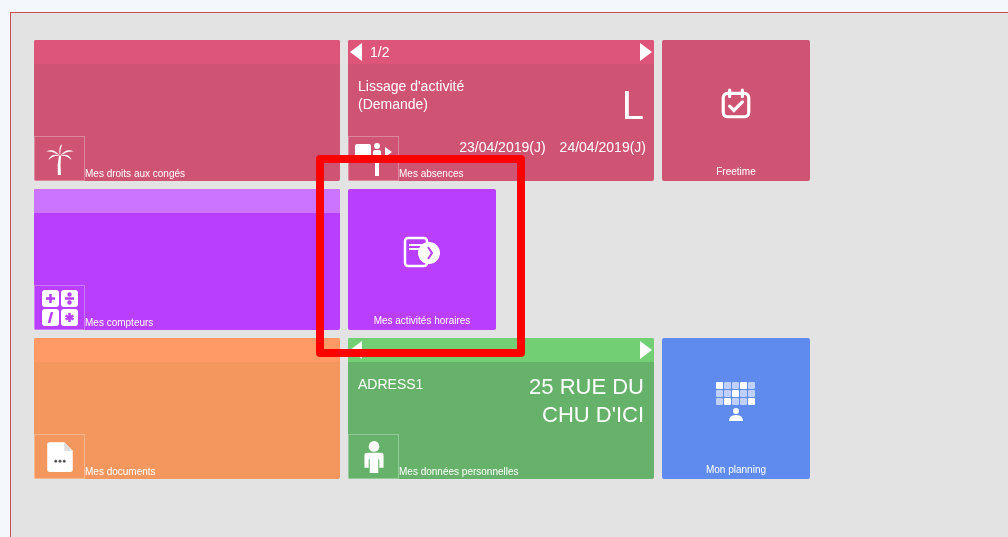 This screenshot has height=537, width=1008. Describe the element at coordinates (735, 470) in the screenshot. I see `tile-label: Mon planning` at that location.